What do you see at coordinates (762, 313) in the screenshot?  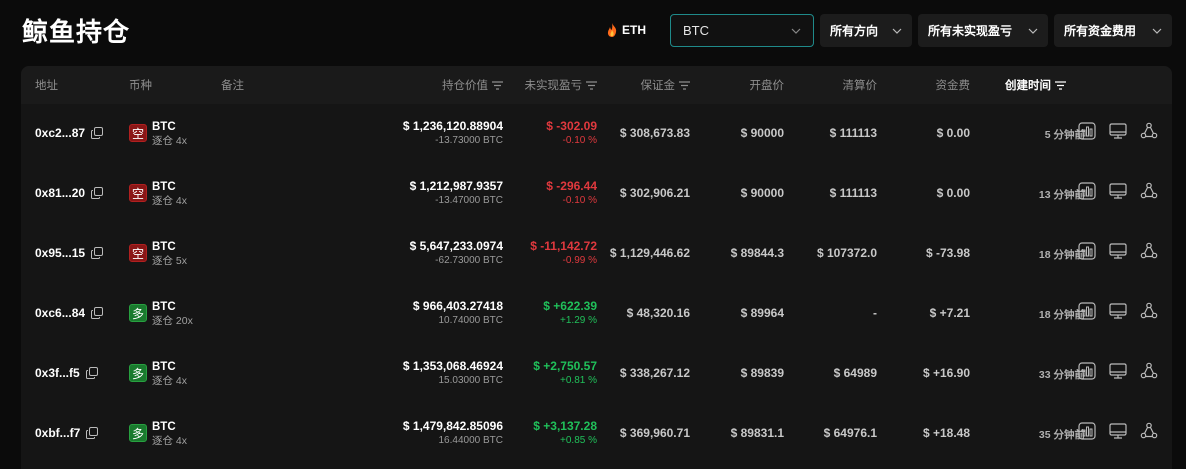 I see `open-price: $ 89964` at bounding box center [762, 313].